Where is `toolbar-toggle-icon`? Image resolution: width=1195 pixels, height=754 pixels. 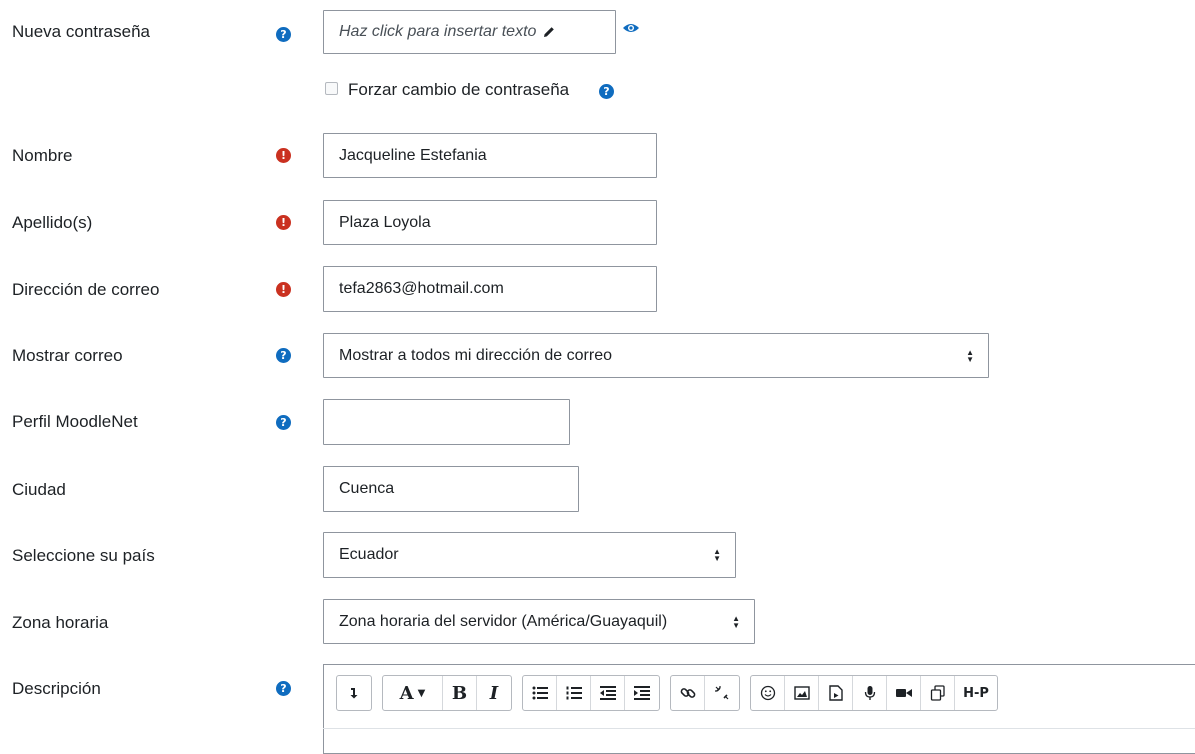
toolbar-toggle-icon is located at coordinates (354, 693).